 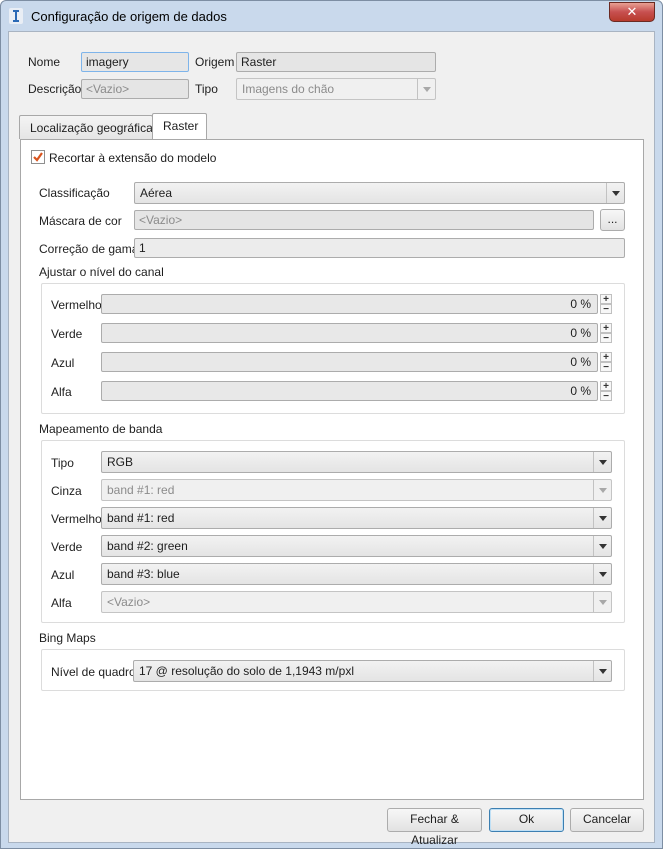 I want to click on band-label-red: Vermelho, so click(x=76, y=519).